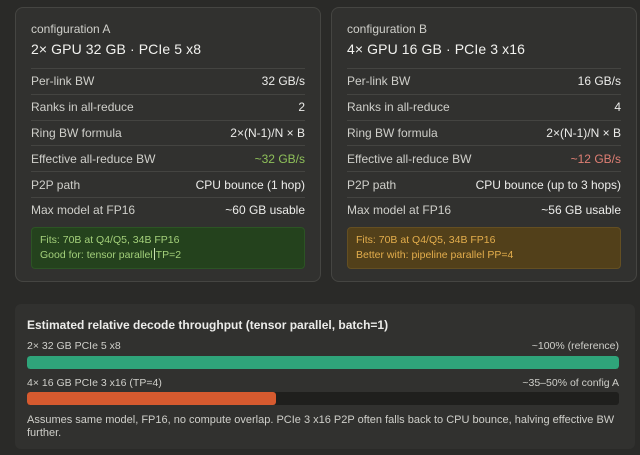 The height and width of the screenshot is (455, 640). I want to click on throughput-bar-a-track, so click(323, 362).